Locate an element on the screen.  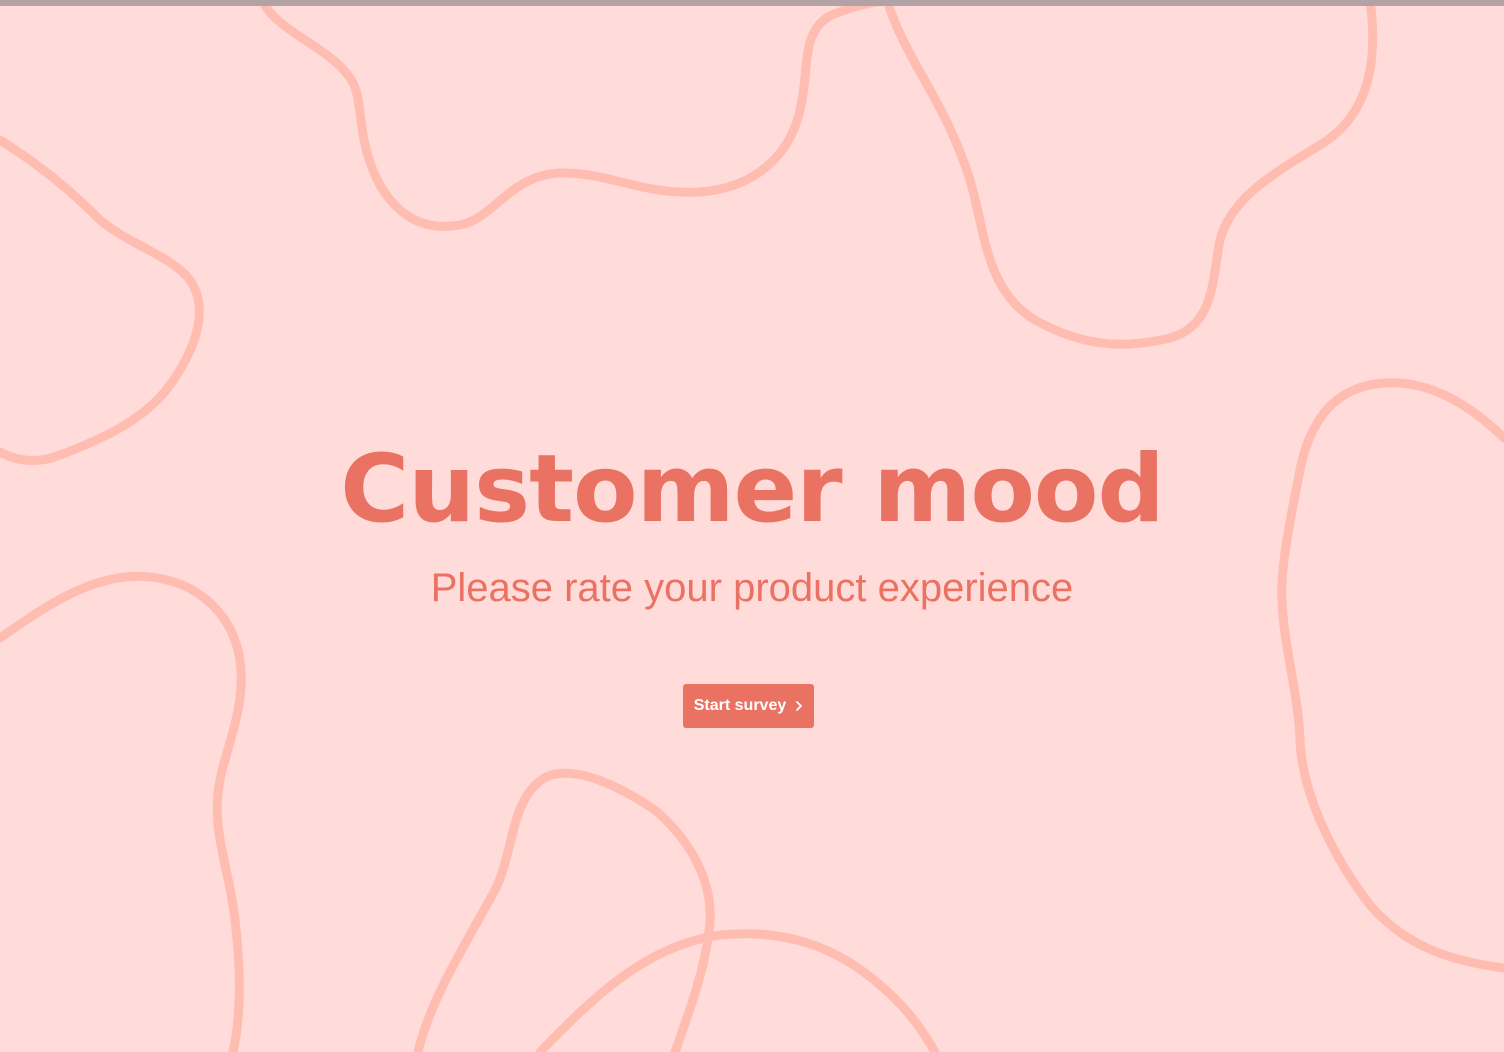
decorative-blob-top-center is located at coordinates (572, 115).